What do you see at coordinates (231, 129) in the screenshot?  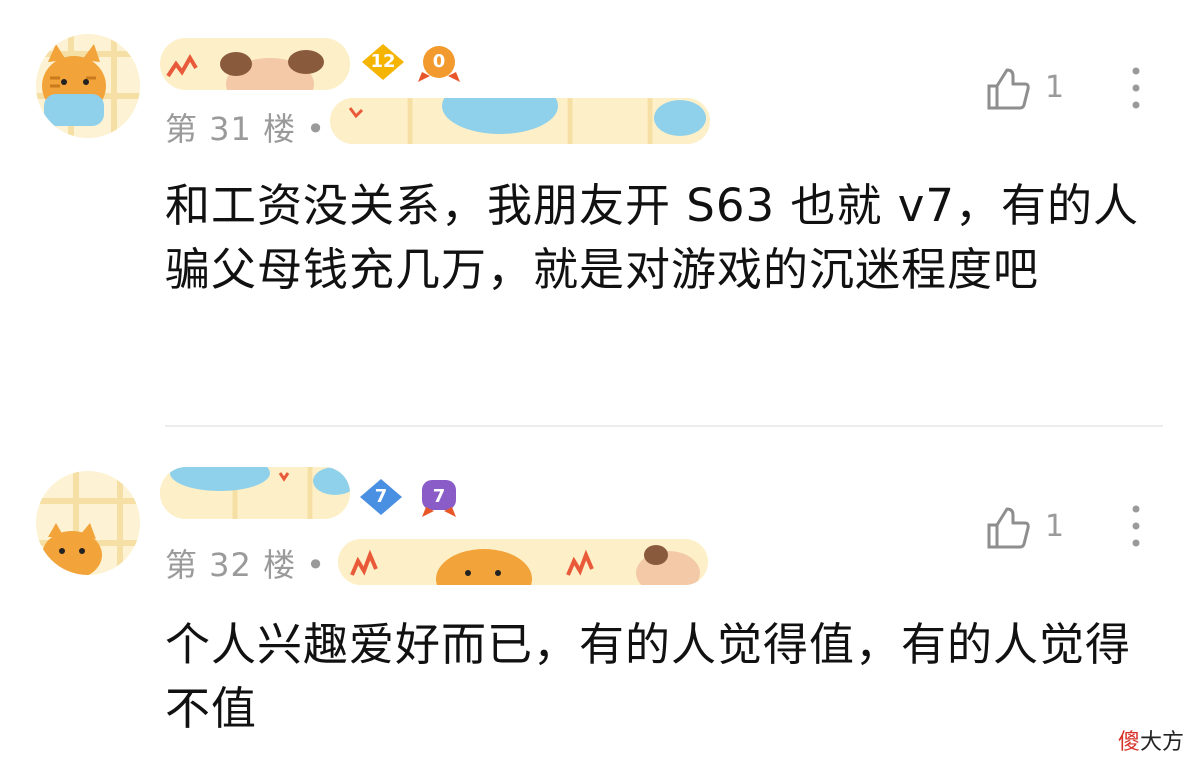 I see `floor-label: 第 31 楼` at bounding box center [231, 129].